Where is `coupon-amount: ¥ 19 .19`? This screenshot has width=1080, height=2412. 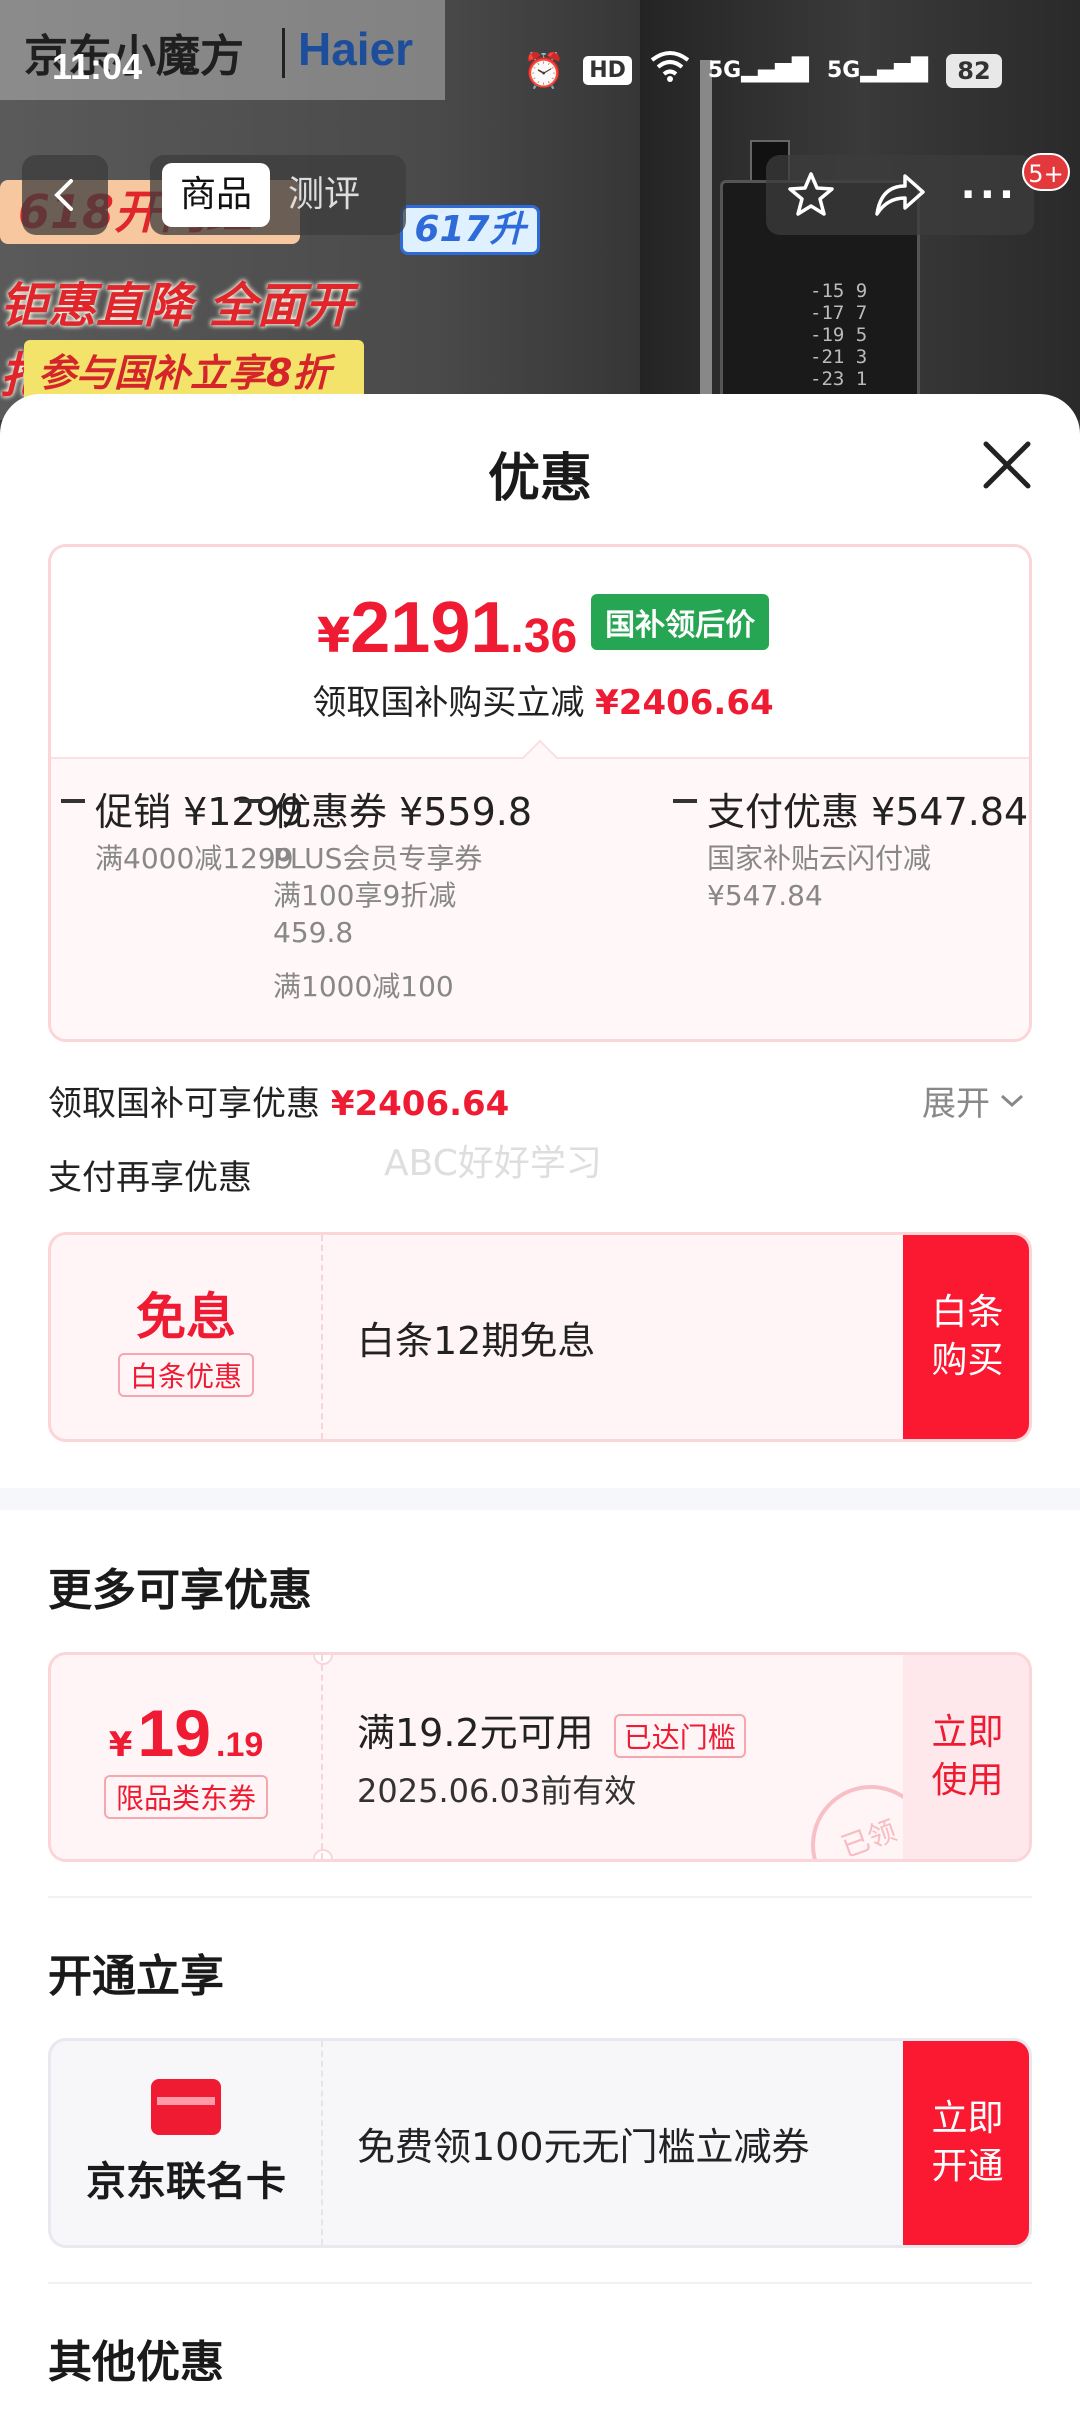
coupon-amount: ¥ 19 .19 is located at coordinates (186, 1733).